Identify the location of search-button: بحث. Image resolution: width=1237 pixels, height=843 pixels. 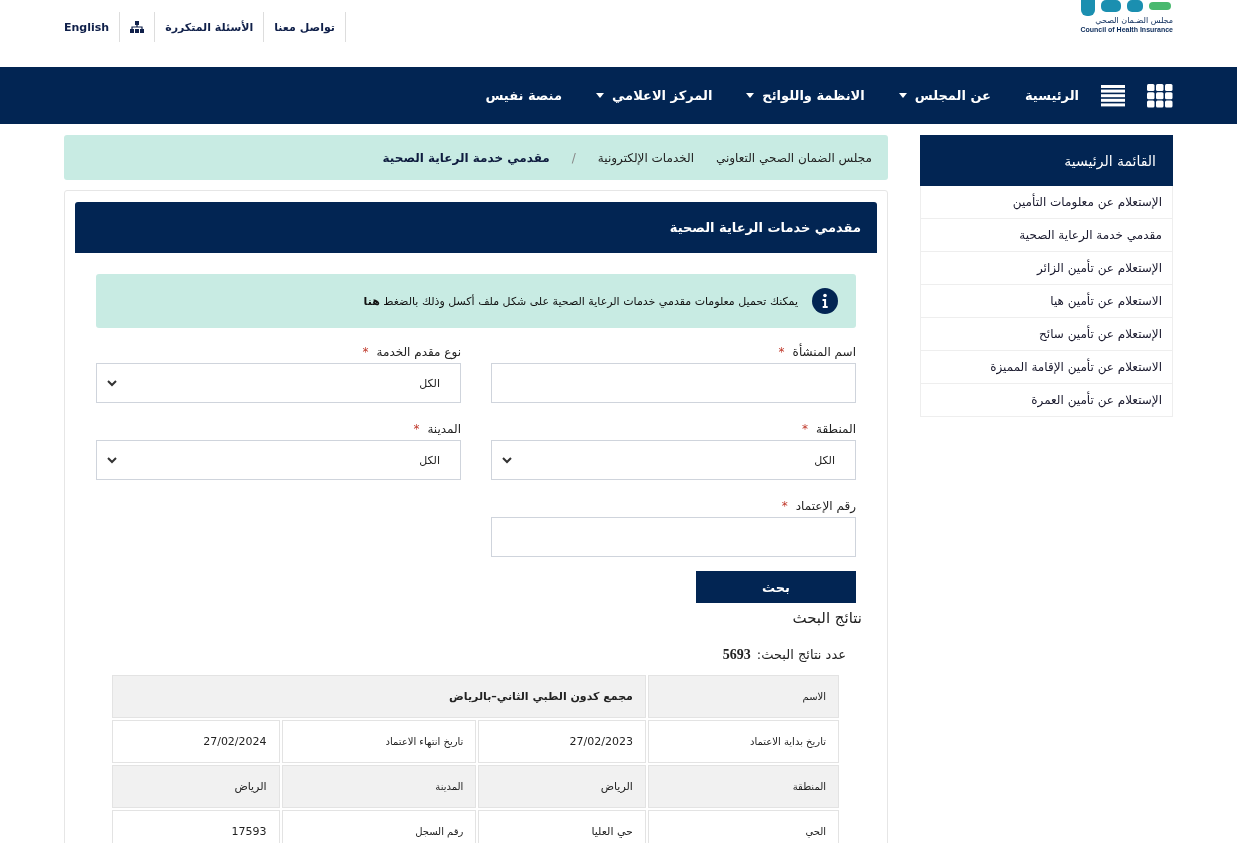
(776, 587).